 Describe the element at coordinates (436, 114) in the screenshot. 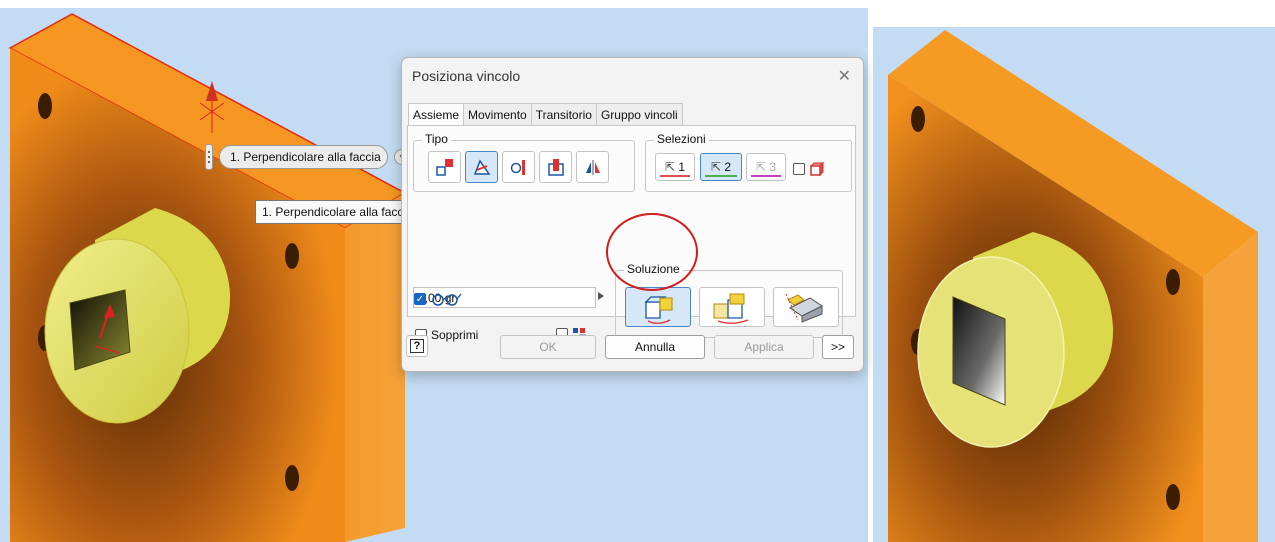

I see `tab-assieme: Assieme` at that location.